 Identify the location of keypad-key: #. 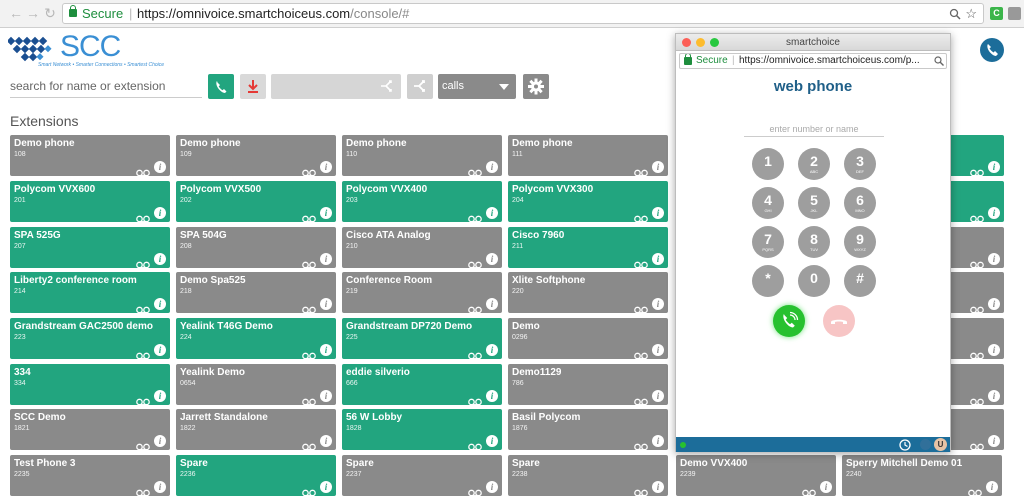
(860, 281).